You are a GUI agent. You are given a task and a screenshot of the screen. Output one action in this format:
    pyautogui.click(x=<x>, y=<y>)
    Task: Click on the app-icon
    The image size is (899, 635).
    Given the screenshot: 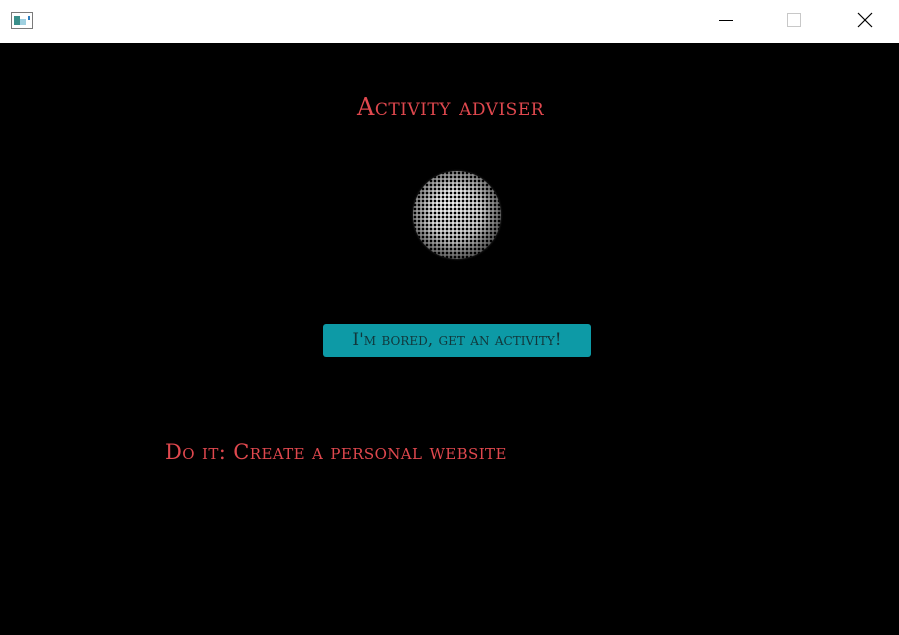 What is the action you would take?
    pyautogui.click(x=22, y=20)
    